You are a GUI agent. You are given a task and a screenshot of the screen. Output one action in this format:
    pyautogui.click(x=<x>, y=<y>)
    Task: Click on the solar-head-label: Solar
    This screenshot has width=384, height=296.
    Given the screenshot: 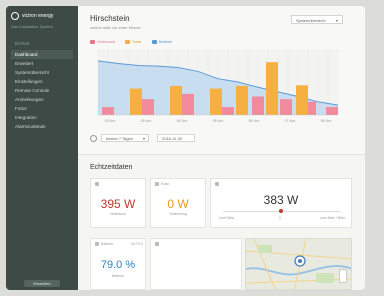 What is the action you would take?
    pyautogui.click(x=165, y=184)
    